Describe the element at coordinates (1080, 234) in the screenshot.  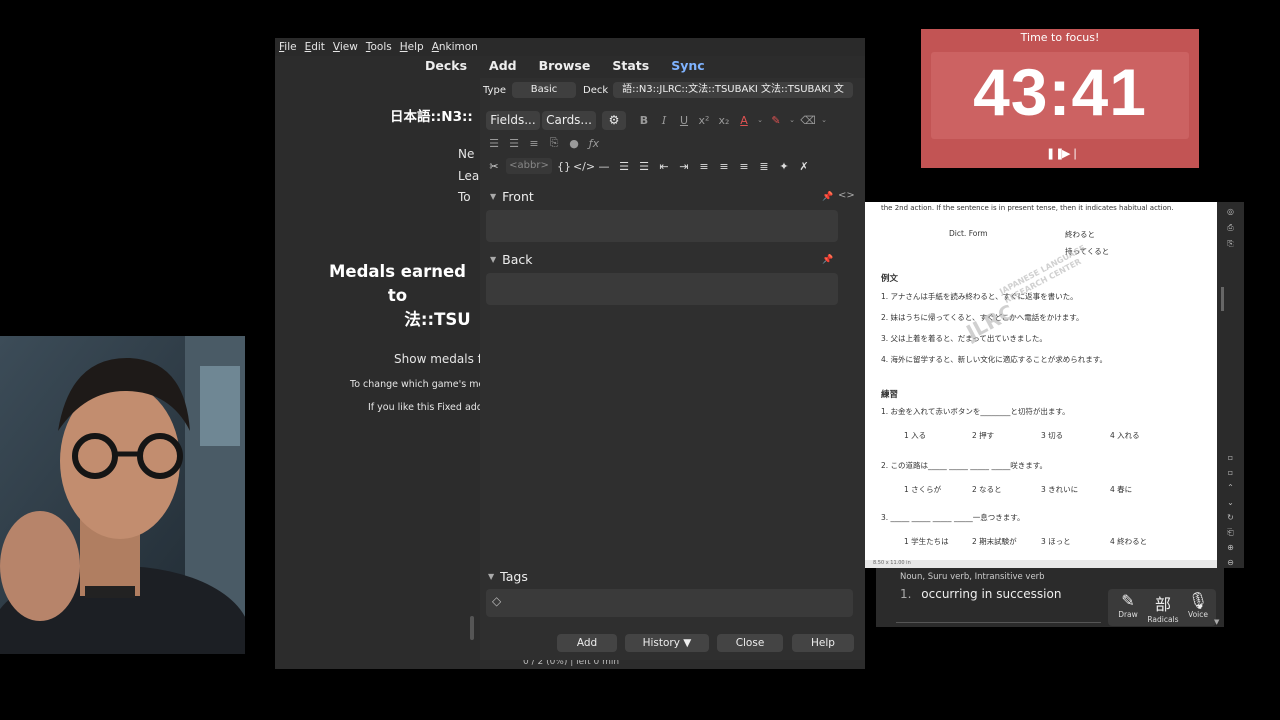
I see `pdf-example-right-1: 終わると` at that location.